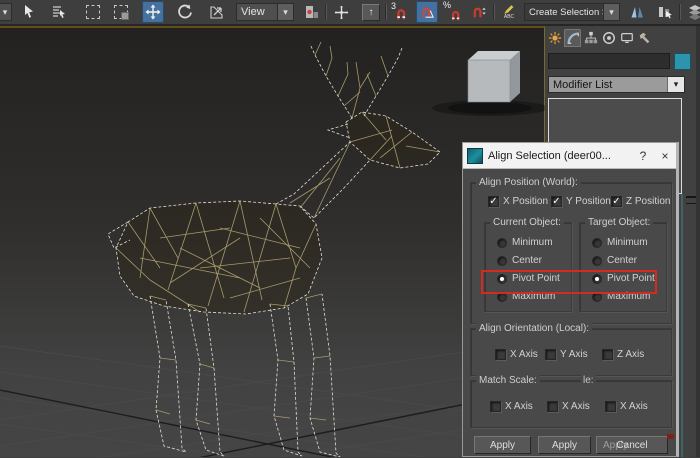 The image size is (700, 458). What do you see at coordinates (626, 38) in the screenshot?
I see `tab-display` at bounding box center [626, 38].